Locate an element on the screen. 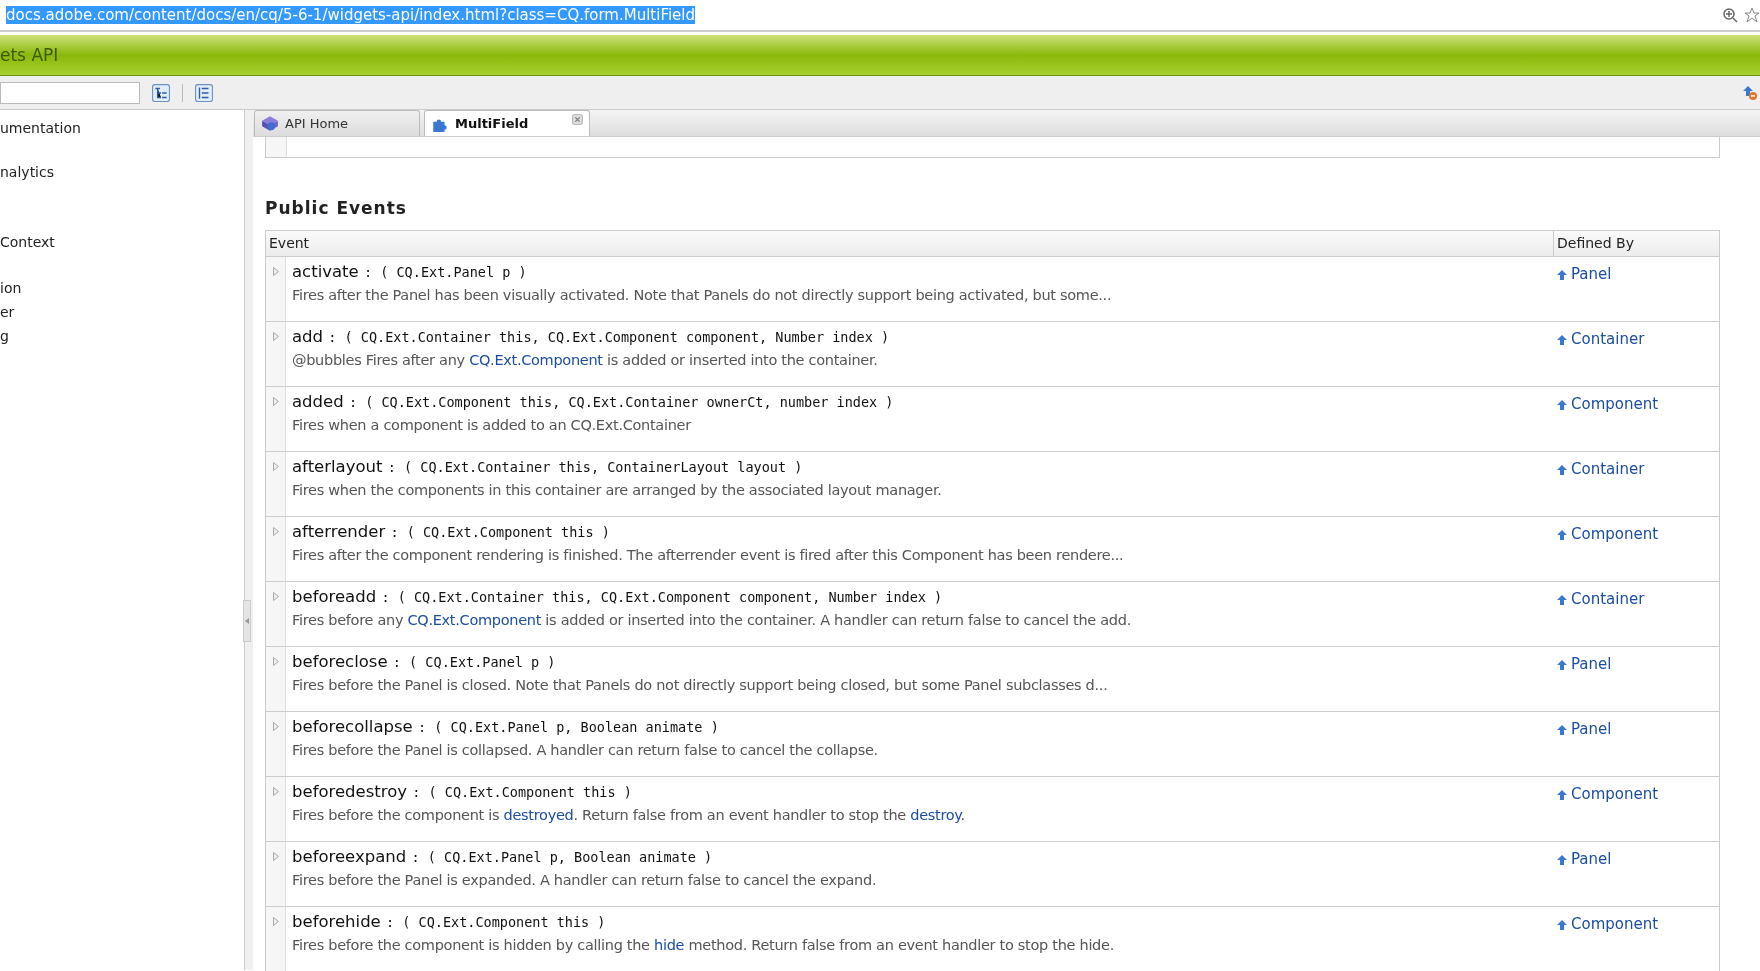 This screenshot has height=971, width=1760. link: destroyed is located at coordinates (538, 815).